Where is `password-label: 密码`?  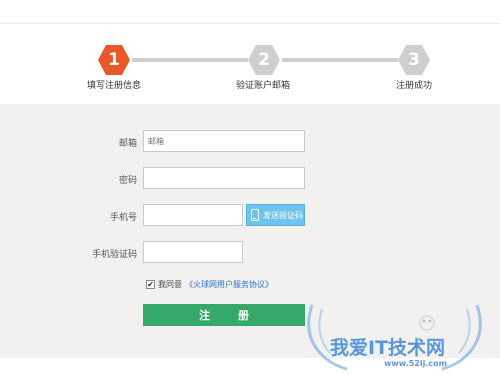
password-label: 密码 is located at coordinates (127, 181).